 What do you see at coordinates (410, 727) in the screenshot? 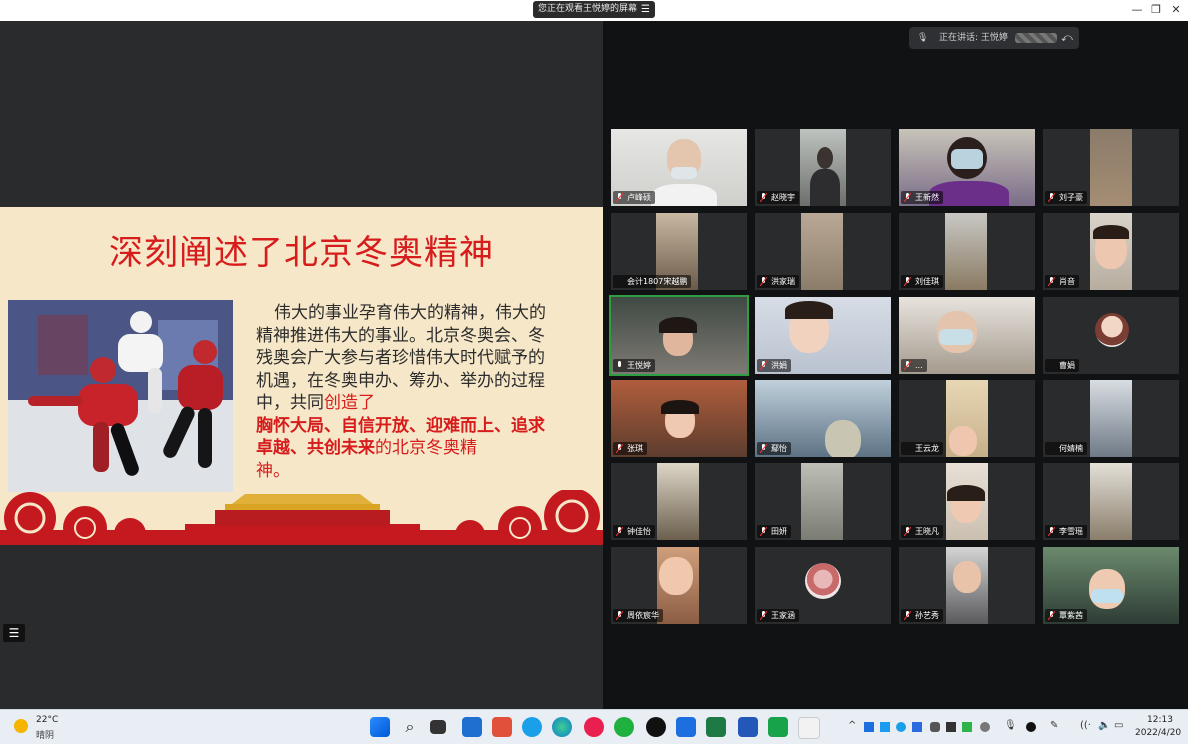
I see `search-icon: ⌕` at bounding box center [410, 727].